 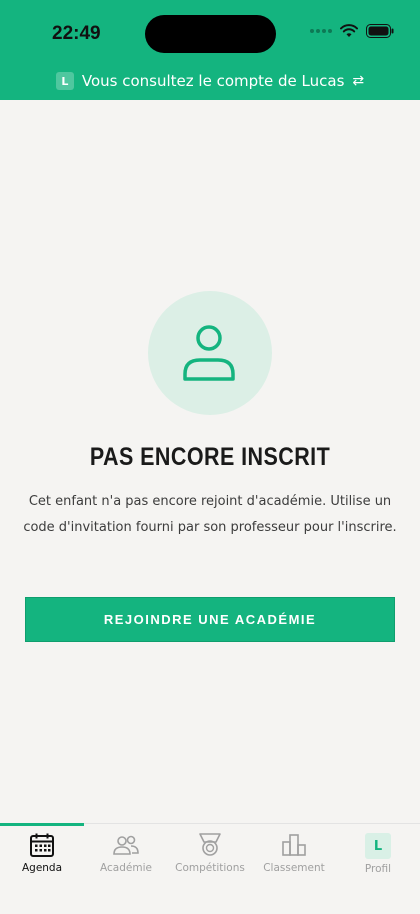 What do you see at coordinates (210, 34) in the screenshot?
I see `dynamic-island` at bounding box center [210, 34].